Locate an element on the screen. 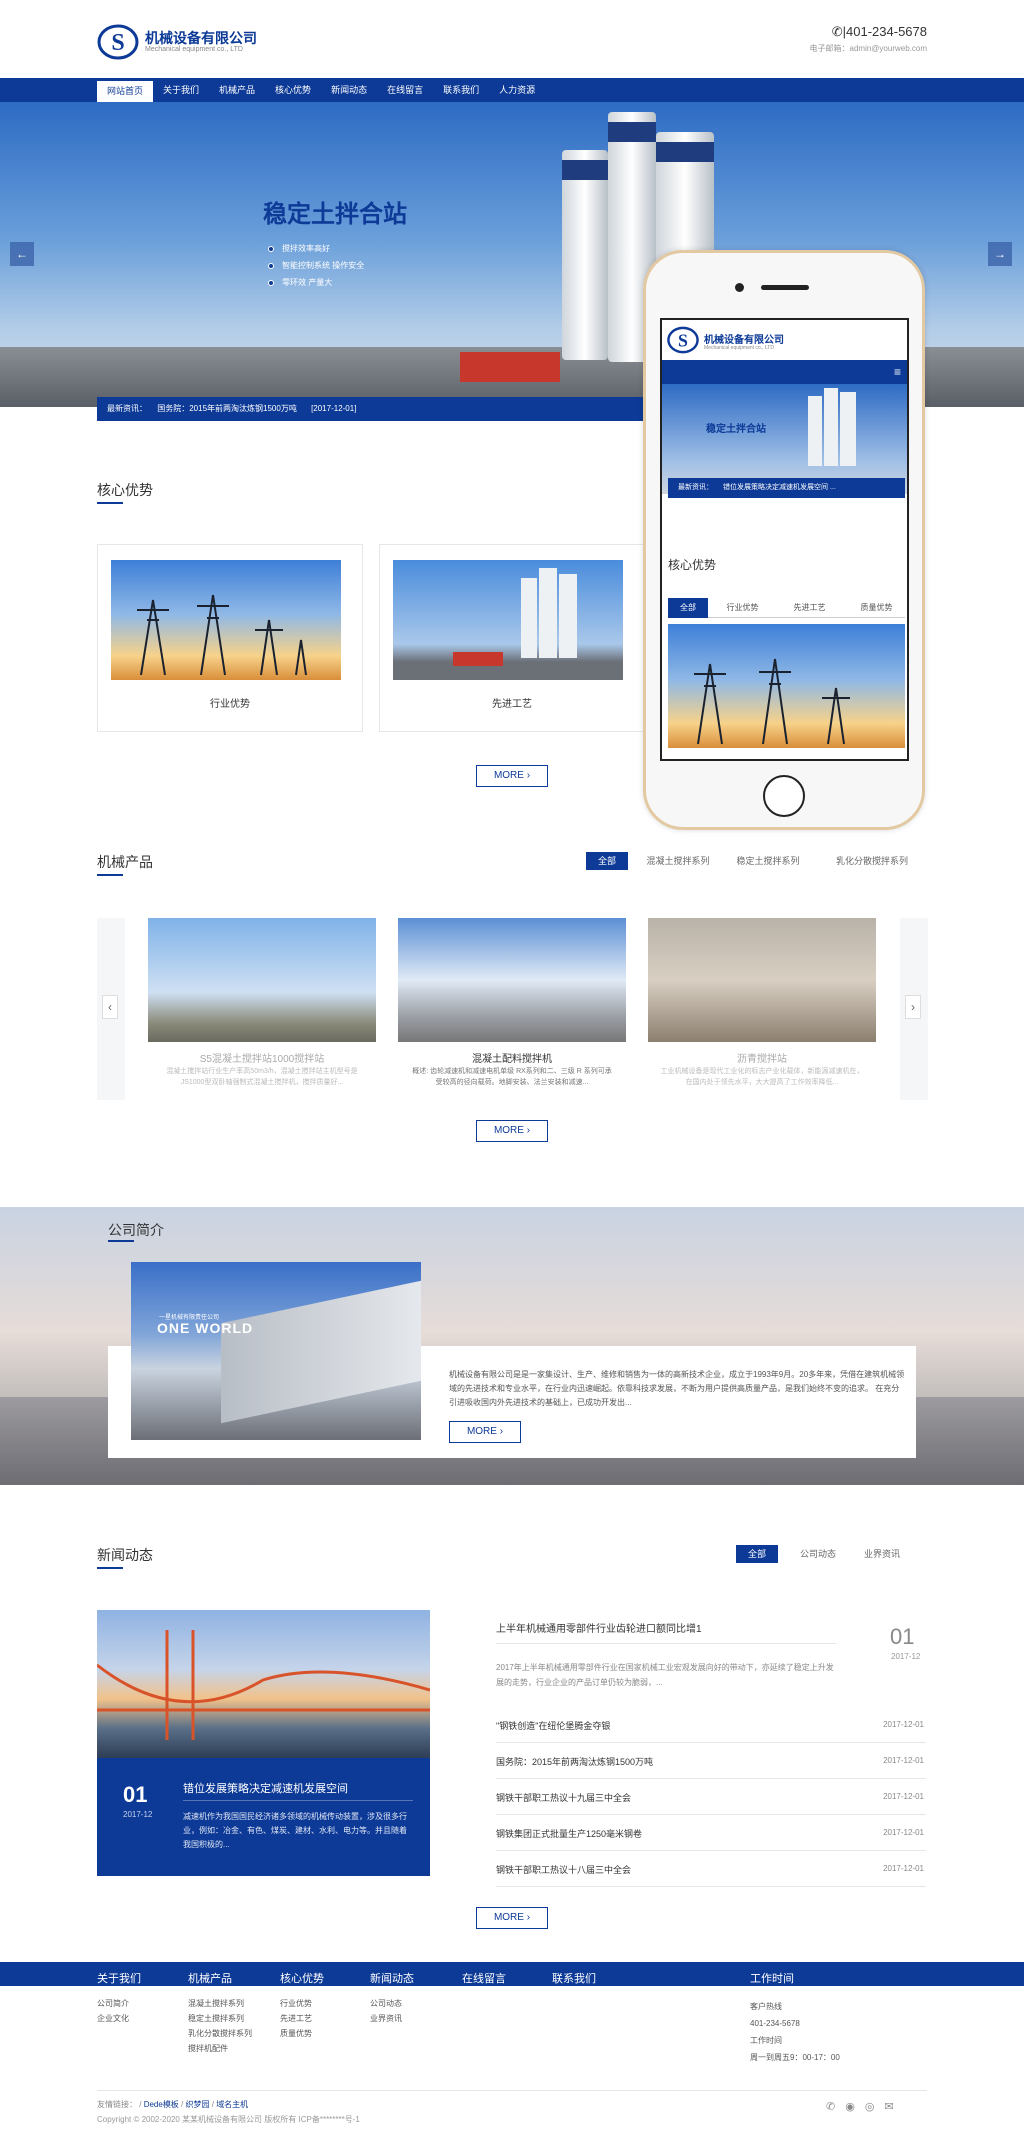 The width and height of the screenshot is (1024, 2130). logo: S 机械设备有限公司 Mechanical equipment co., LTD is located at coordinates (182, 42).